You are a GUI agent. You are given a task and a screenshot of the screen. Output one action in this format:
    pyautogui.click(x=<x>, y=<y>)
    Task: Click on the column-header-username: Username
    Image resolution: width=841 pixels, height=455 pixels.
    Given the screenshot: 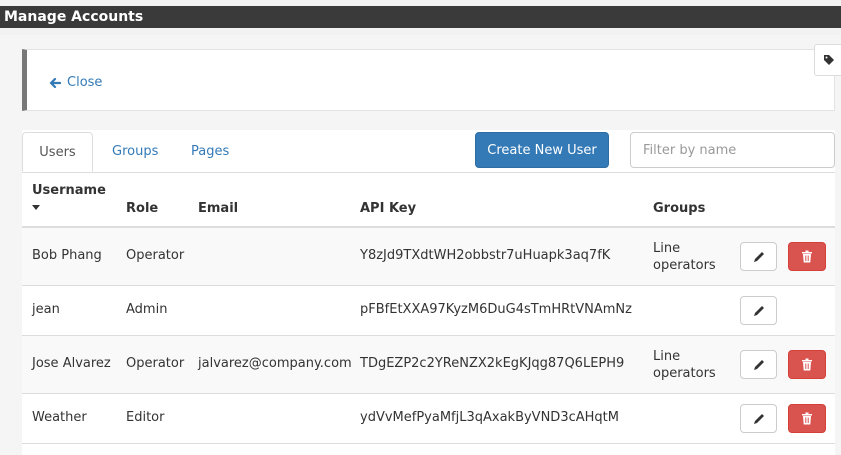 What is the action you would take?
    pyautogui.click(x=69, y=196)
    